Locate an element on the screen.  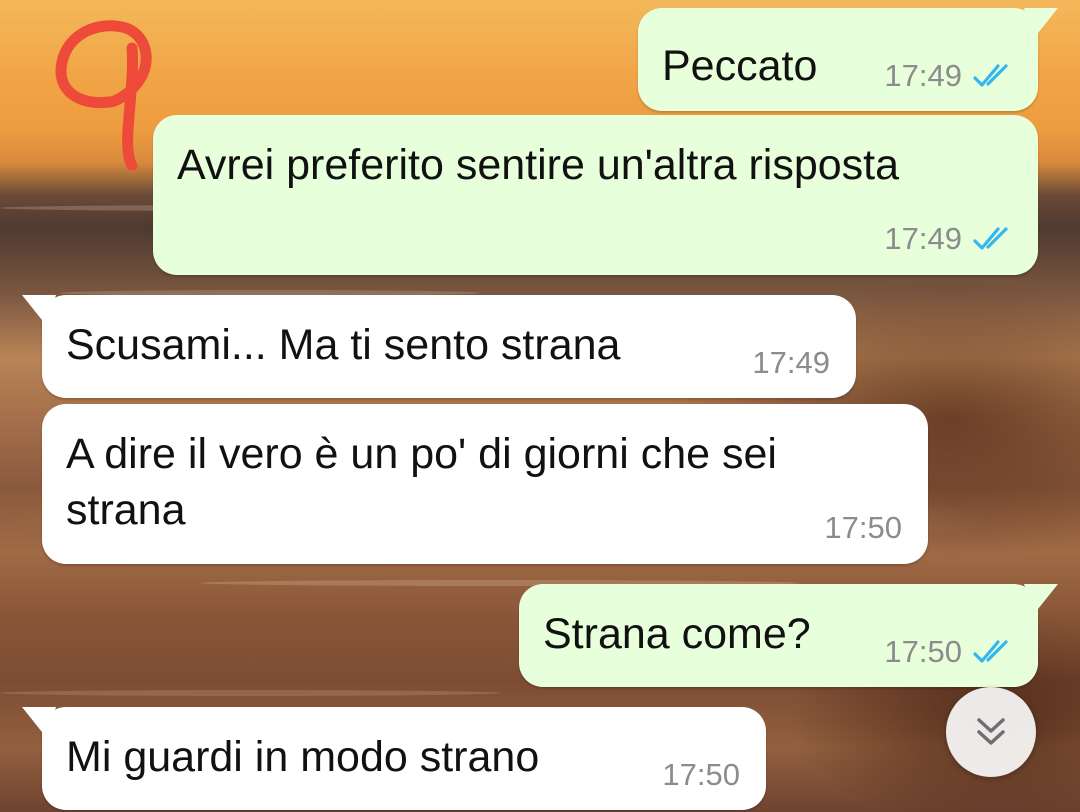
double-chevron-down-icon is located at coordinates (991, 731).